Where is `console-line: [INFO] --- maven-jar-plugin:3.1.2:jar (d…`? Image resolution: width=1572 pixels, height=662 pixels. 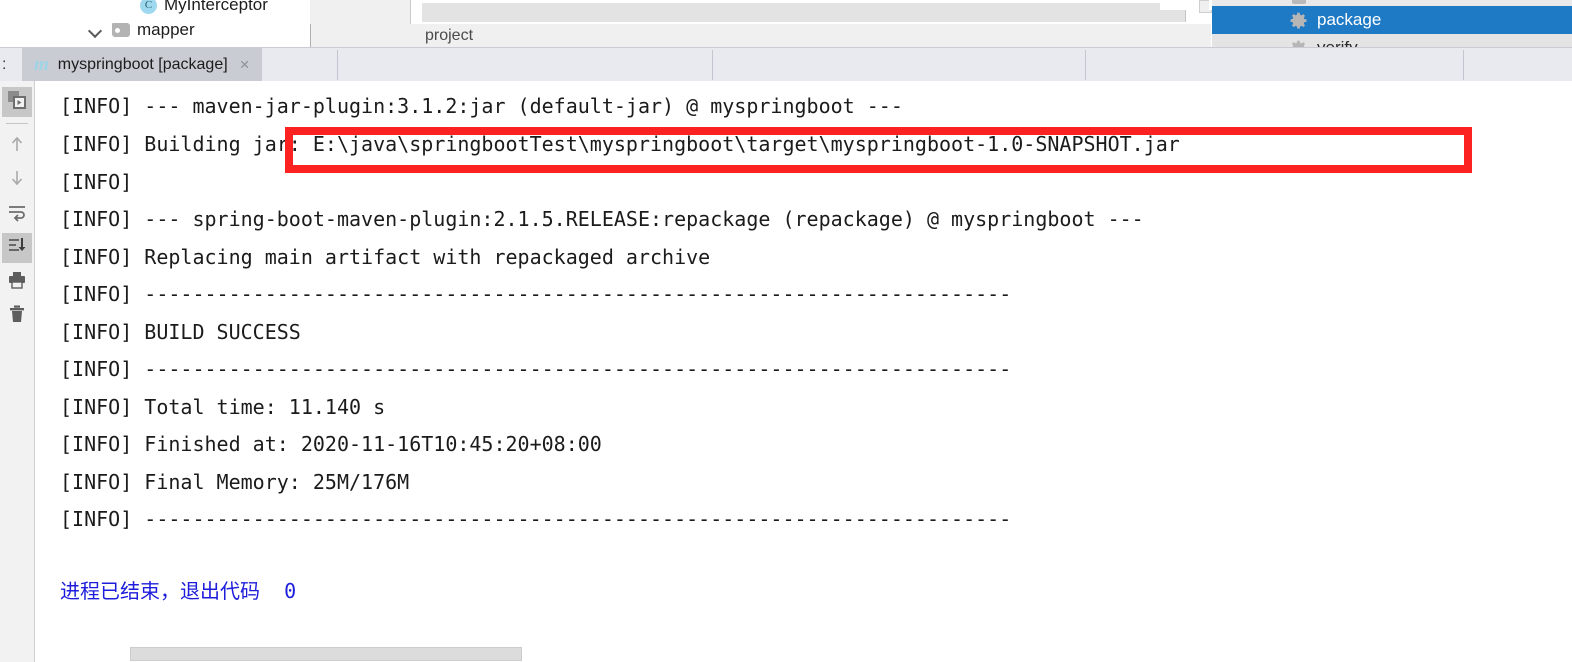 console-line: [INFO] --- maven-jar-plugin:3.1.2:jar (d… is located at coordinates (481, 106).